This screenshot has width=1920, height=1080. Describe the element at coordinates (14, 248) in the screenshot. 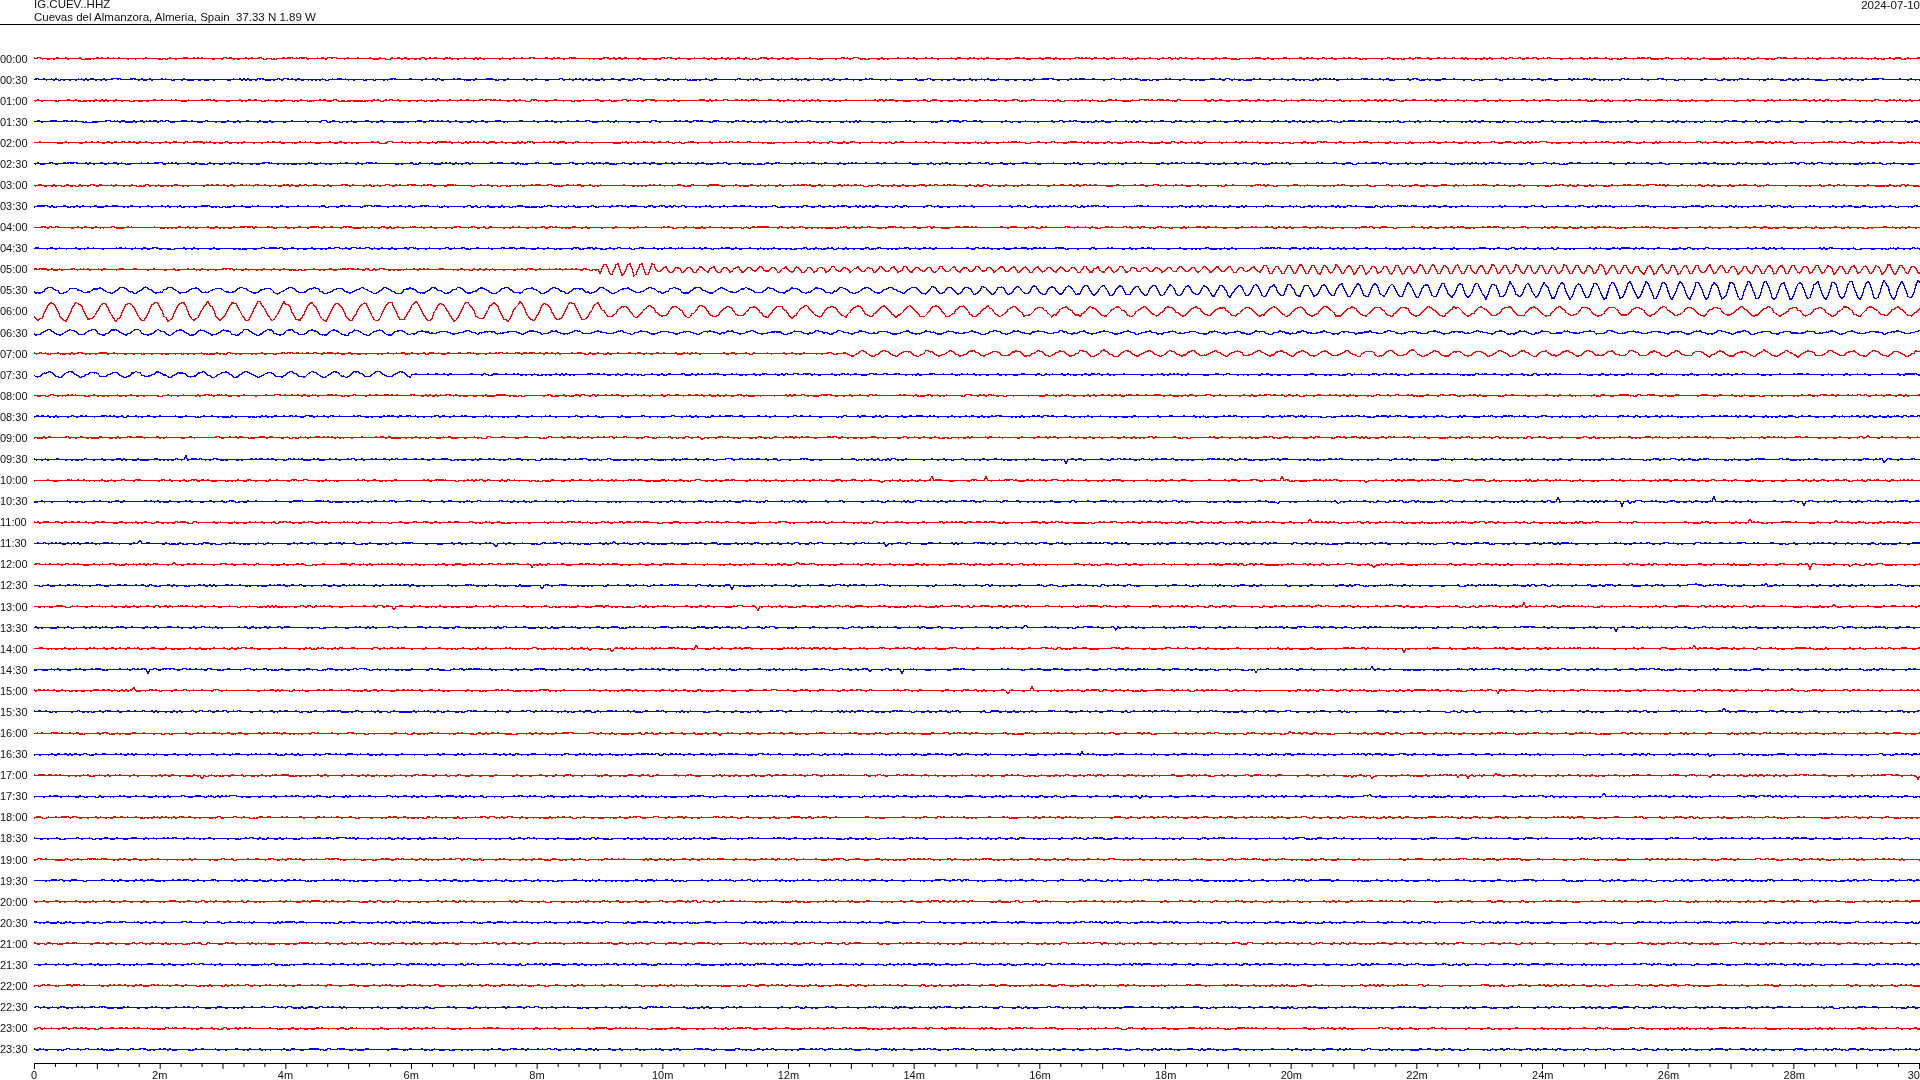

I see `time-label: 04:30` at that location.